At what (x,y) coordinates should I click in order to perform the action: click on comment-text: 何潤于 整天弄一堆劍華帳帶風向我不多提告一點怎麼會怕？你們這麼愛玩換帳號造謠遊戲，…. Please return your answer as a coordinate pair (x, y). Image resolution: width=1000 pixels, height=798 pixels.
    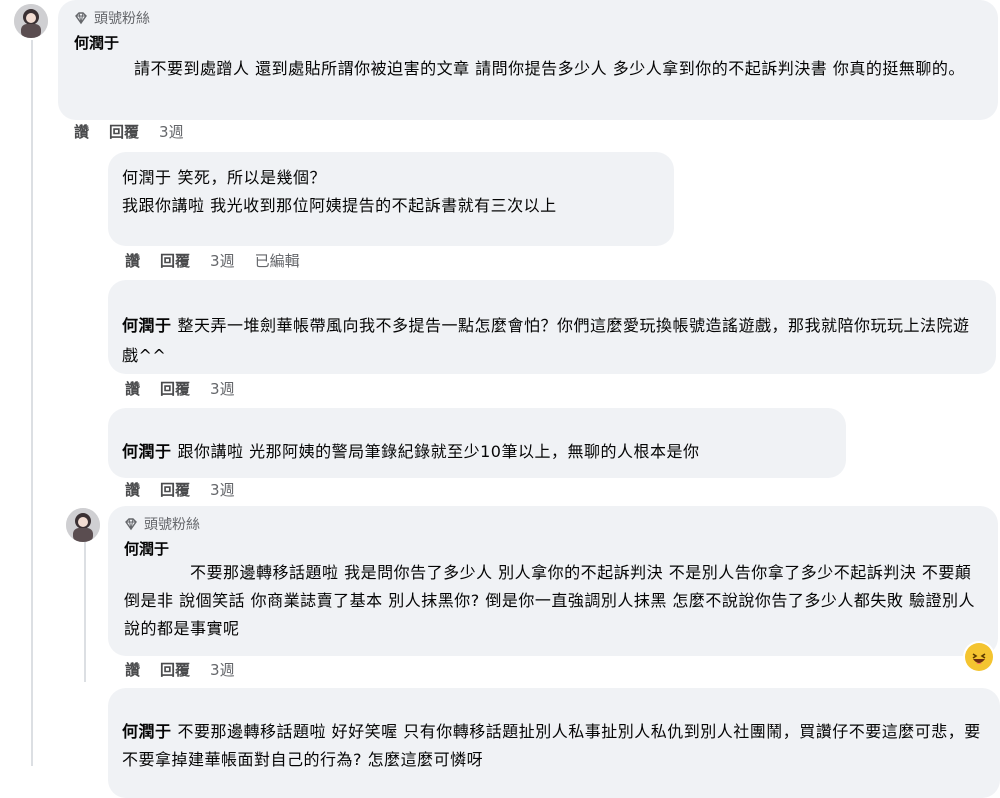
    Looking at the image, I should click on (546, 340).